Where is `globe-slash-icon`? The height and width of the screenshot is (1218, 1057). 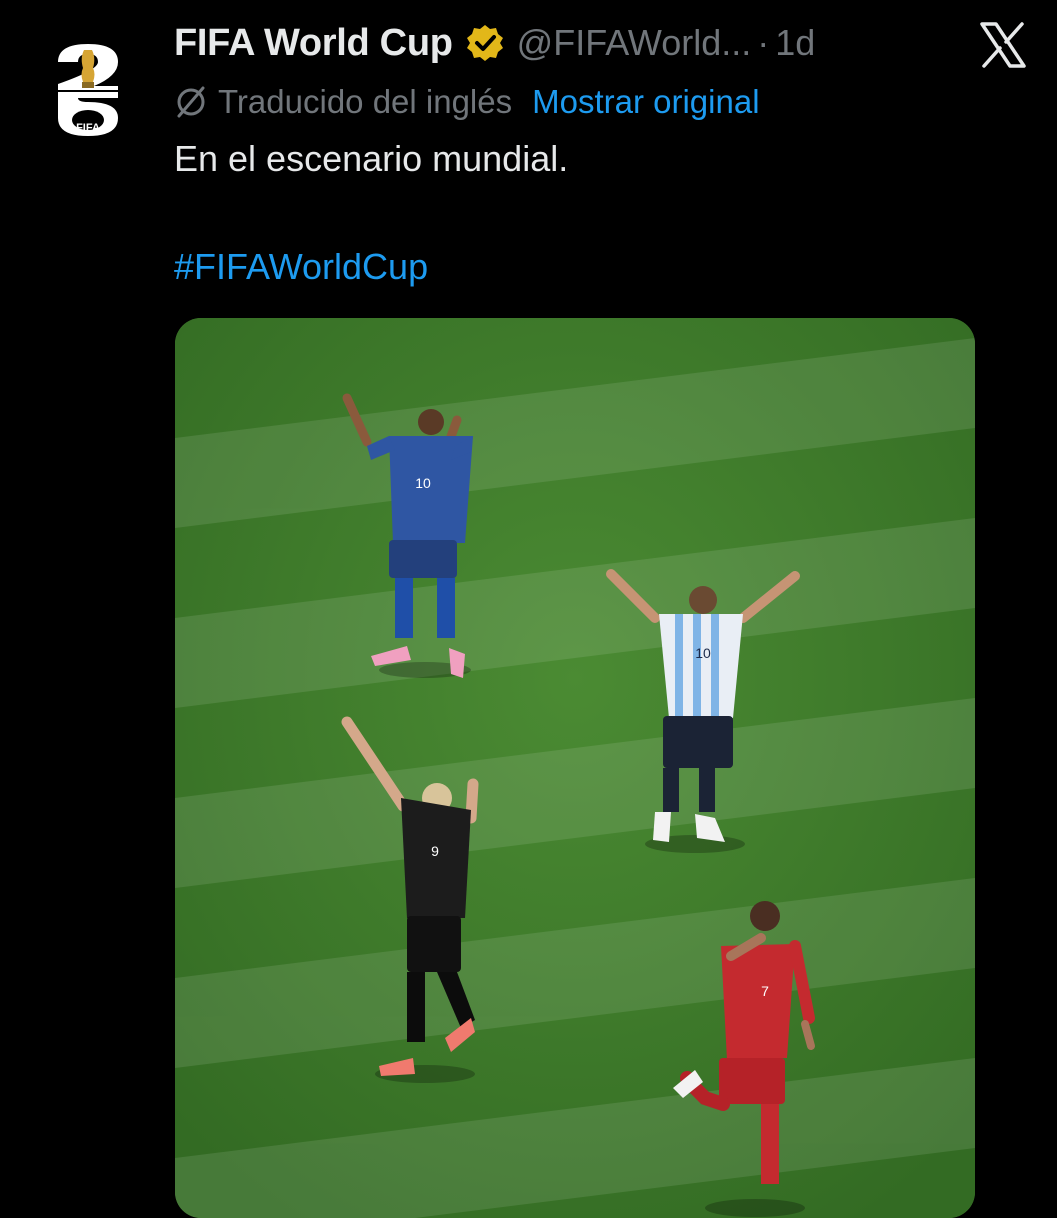 globe-slash-icon is located at coordinates (191, 102).